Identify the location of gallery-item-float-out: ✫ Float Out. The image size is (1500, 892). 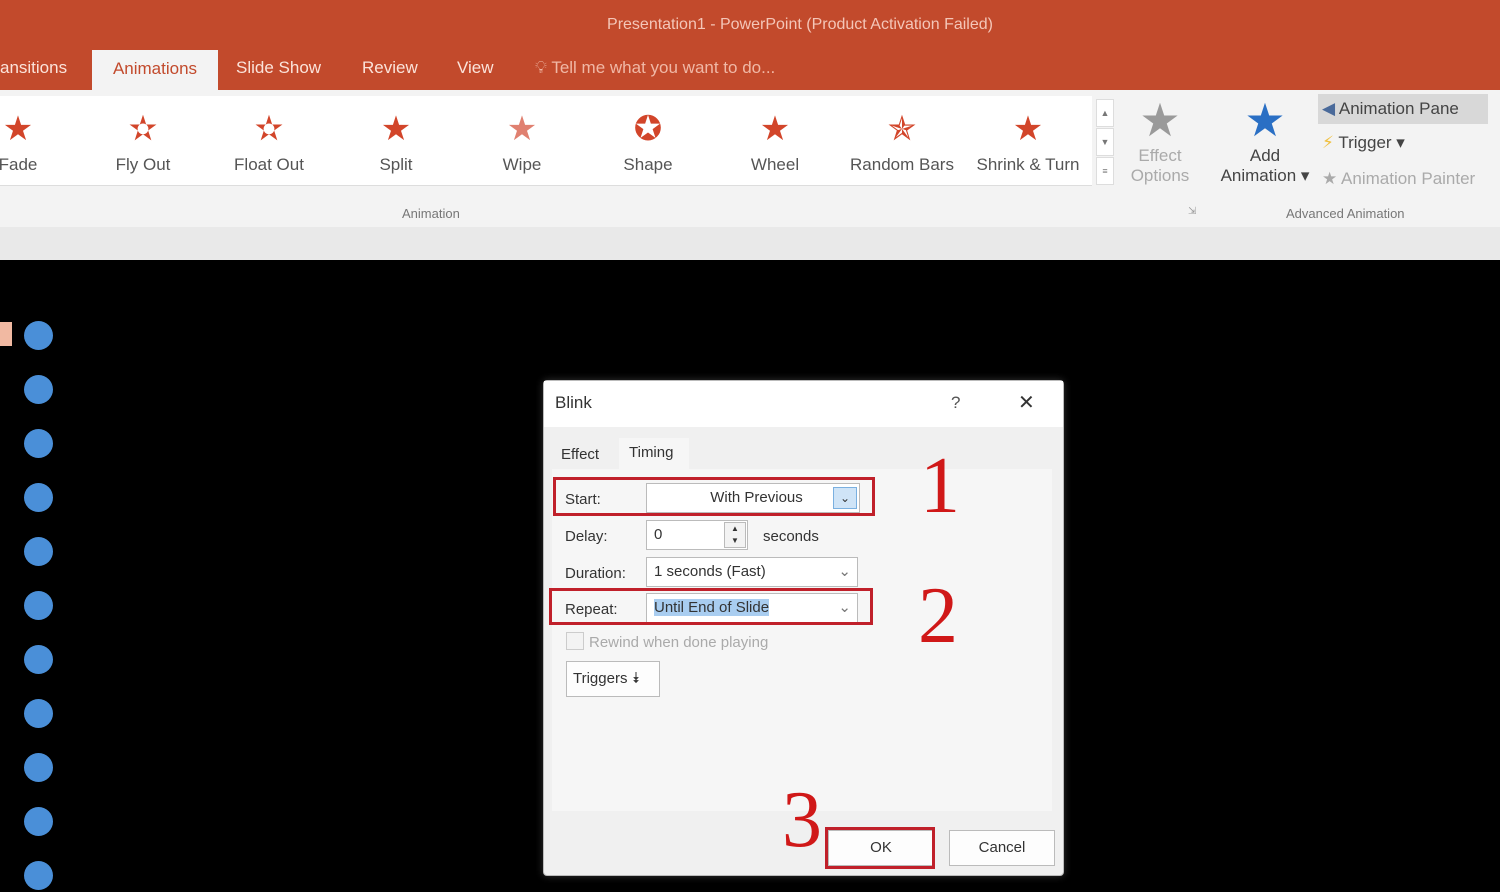
(269, 140).